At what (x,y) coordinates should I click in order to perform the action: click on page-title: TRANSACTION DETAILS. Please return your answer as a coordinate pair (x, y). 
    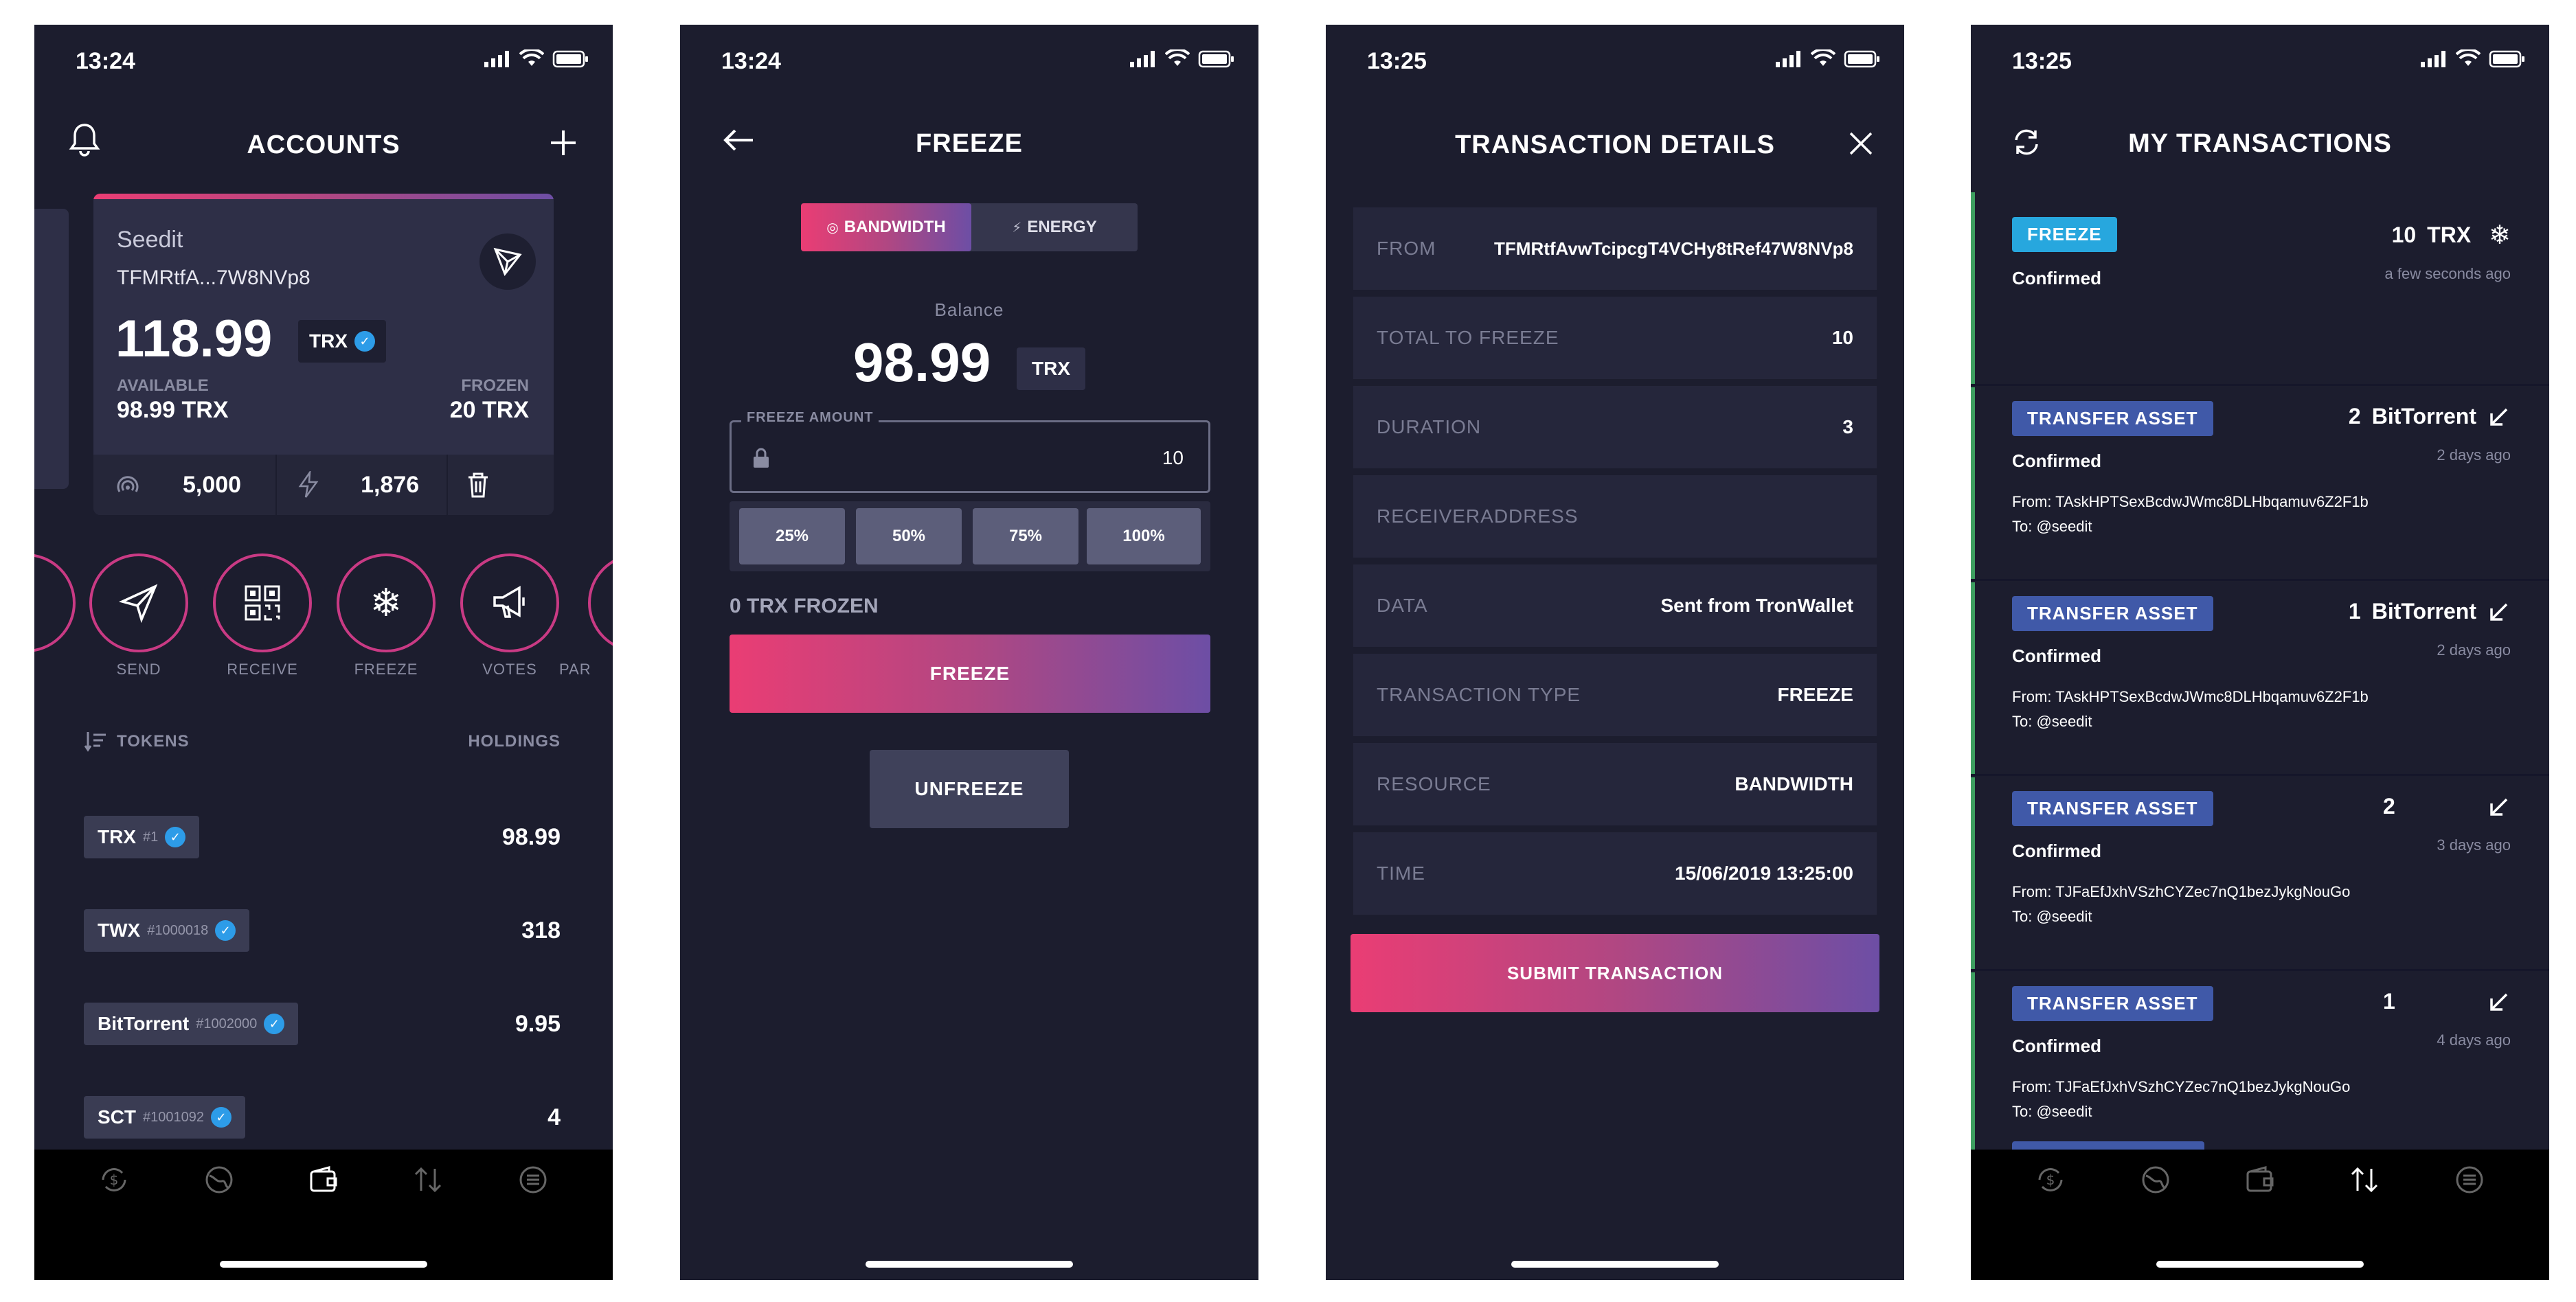
    Looking at the image, I should click on (1615, 144).